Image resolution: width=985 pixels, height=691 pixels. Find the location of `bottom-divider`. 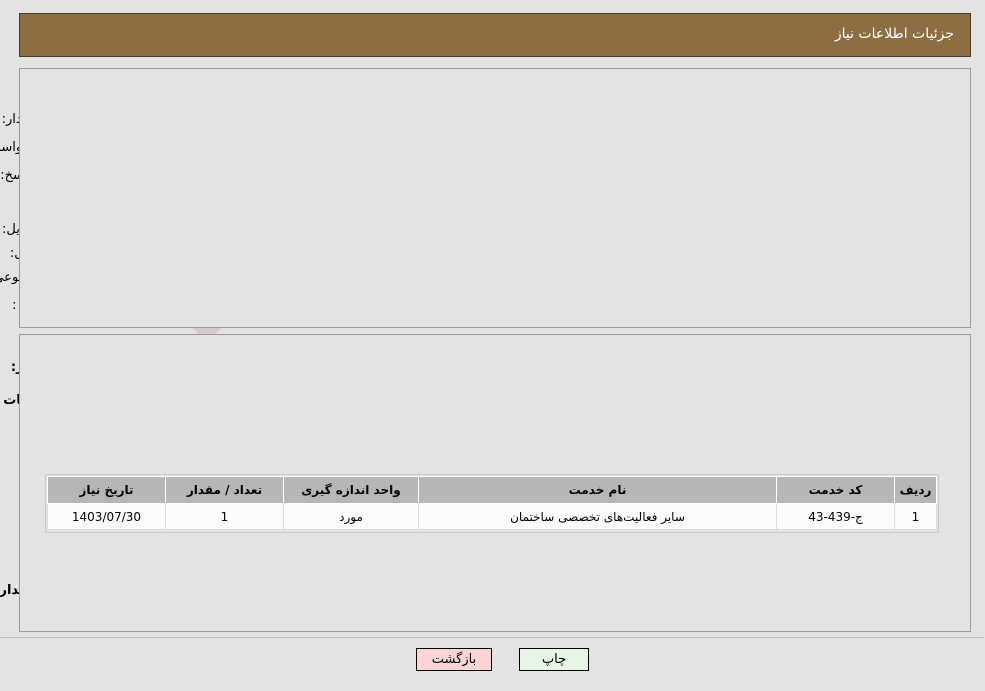

bottom-divider is located at coordinates (492, 637).